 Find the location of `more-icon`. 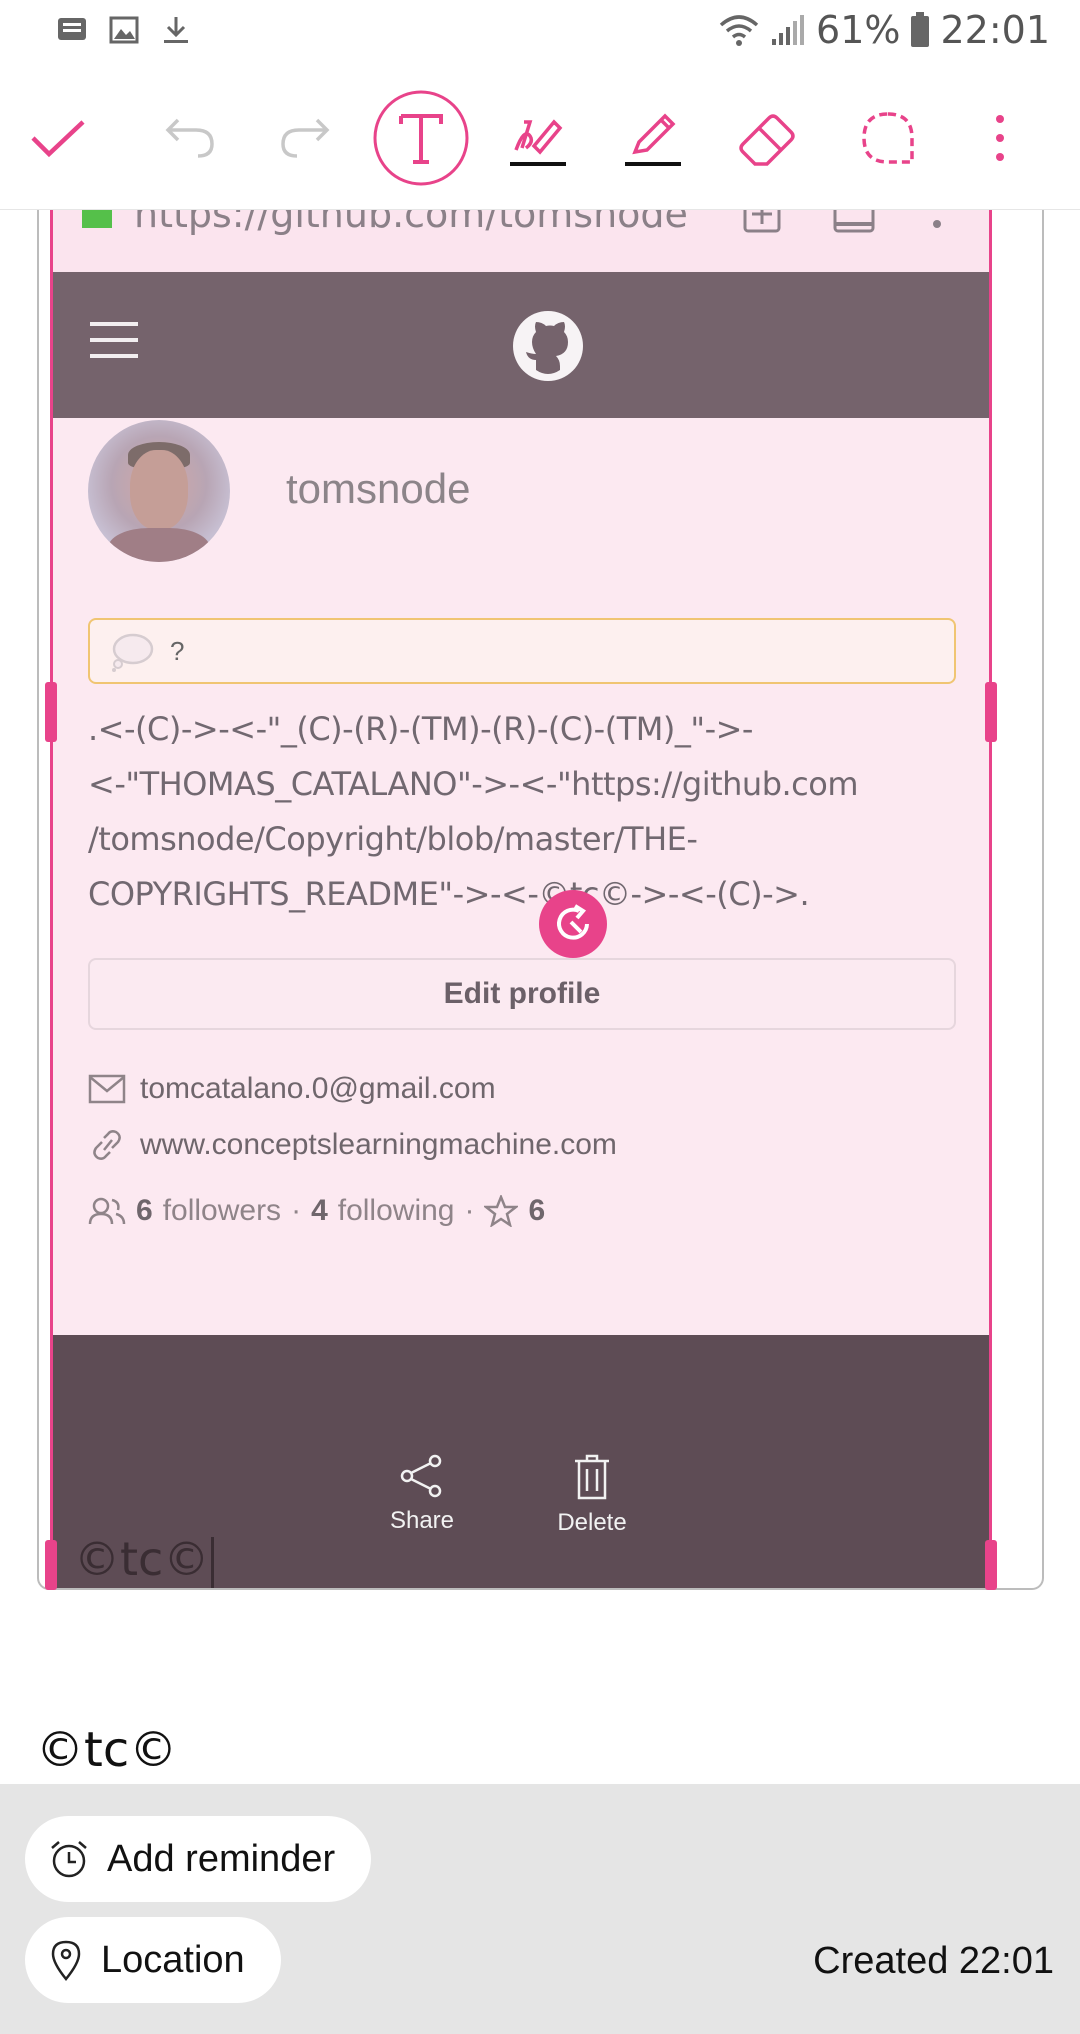

more-icon is located at coordinates (1000, 138).